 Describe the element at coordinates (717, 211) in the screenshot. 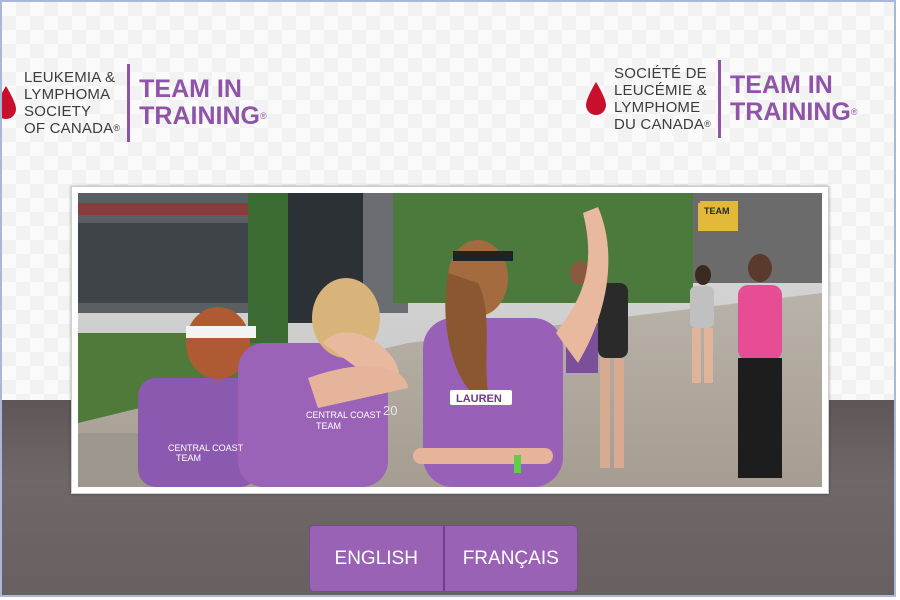

I see `banner-text: TEAM` at that location.